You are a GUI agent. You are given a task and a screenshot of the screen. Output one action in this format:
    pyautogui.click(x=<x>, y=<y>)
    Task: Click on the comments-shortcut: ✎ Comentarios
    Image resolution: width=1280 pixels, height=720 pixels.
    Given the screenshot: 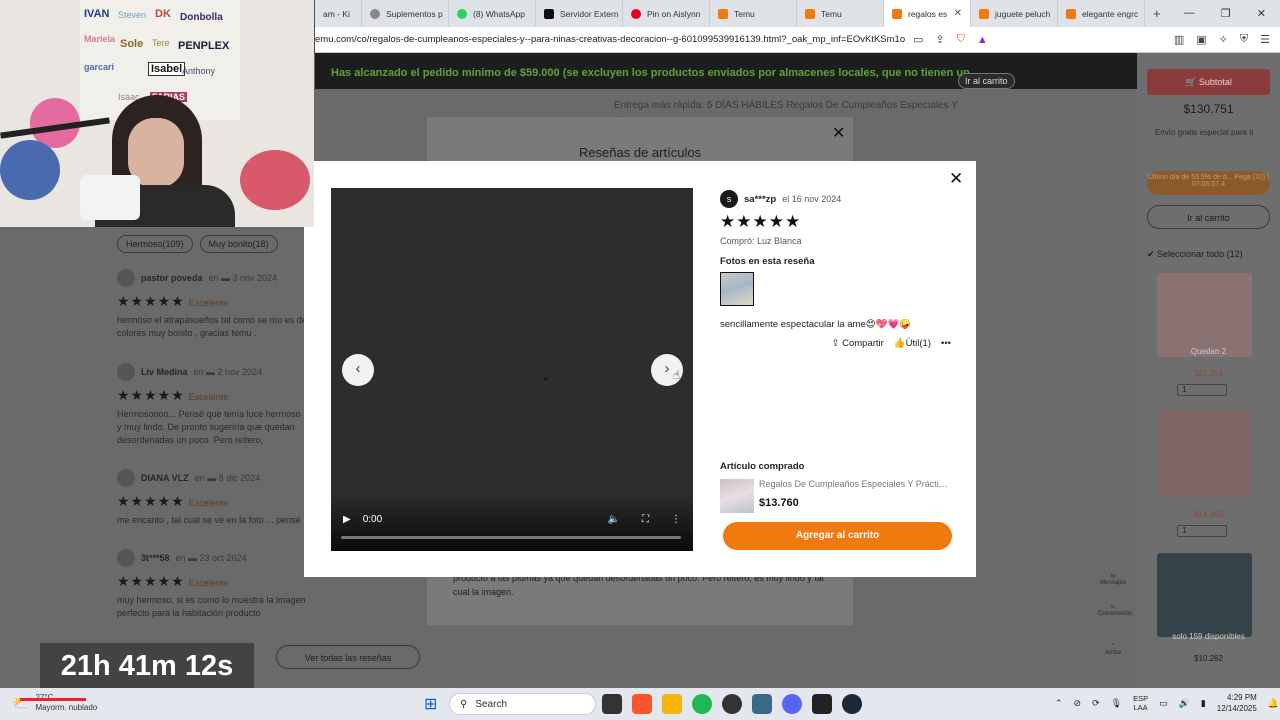 What is the action you would take?
    pyautogui.click(x=1115, y=610)
    